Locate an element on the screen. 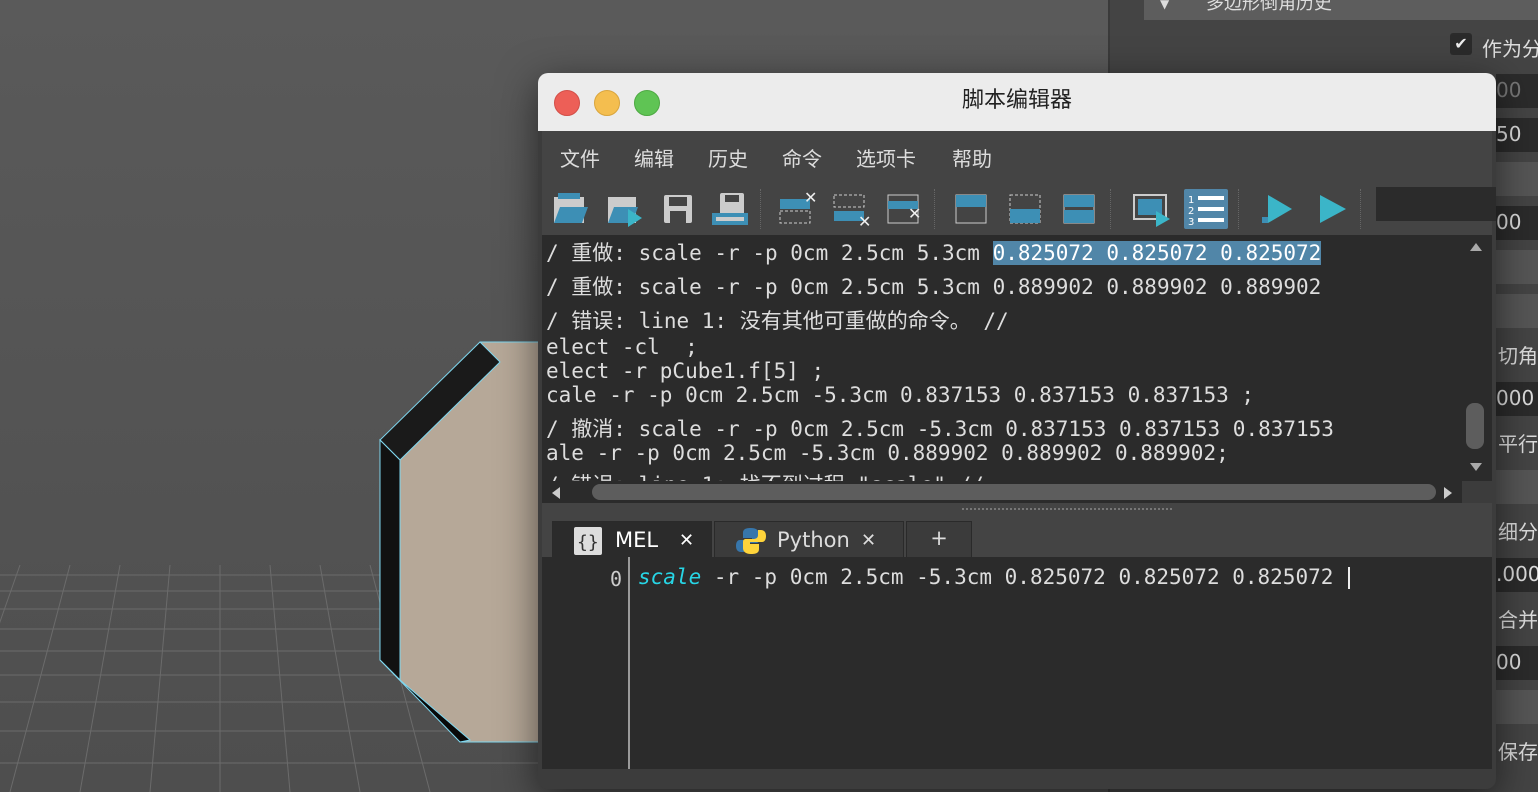  echo-all-commands-icon is located at coordinates (1152, 209).